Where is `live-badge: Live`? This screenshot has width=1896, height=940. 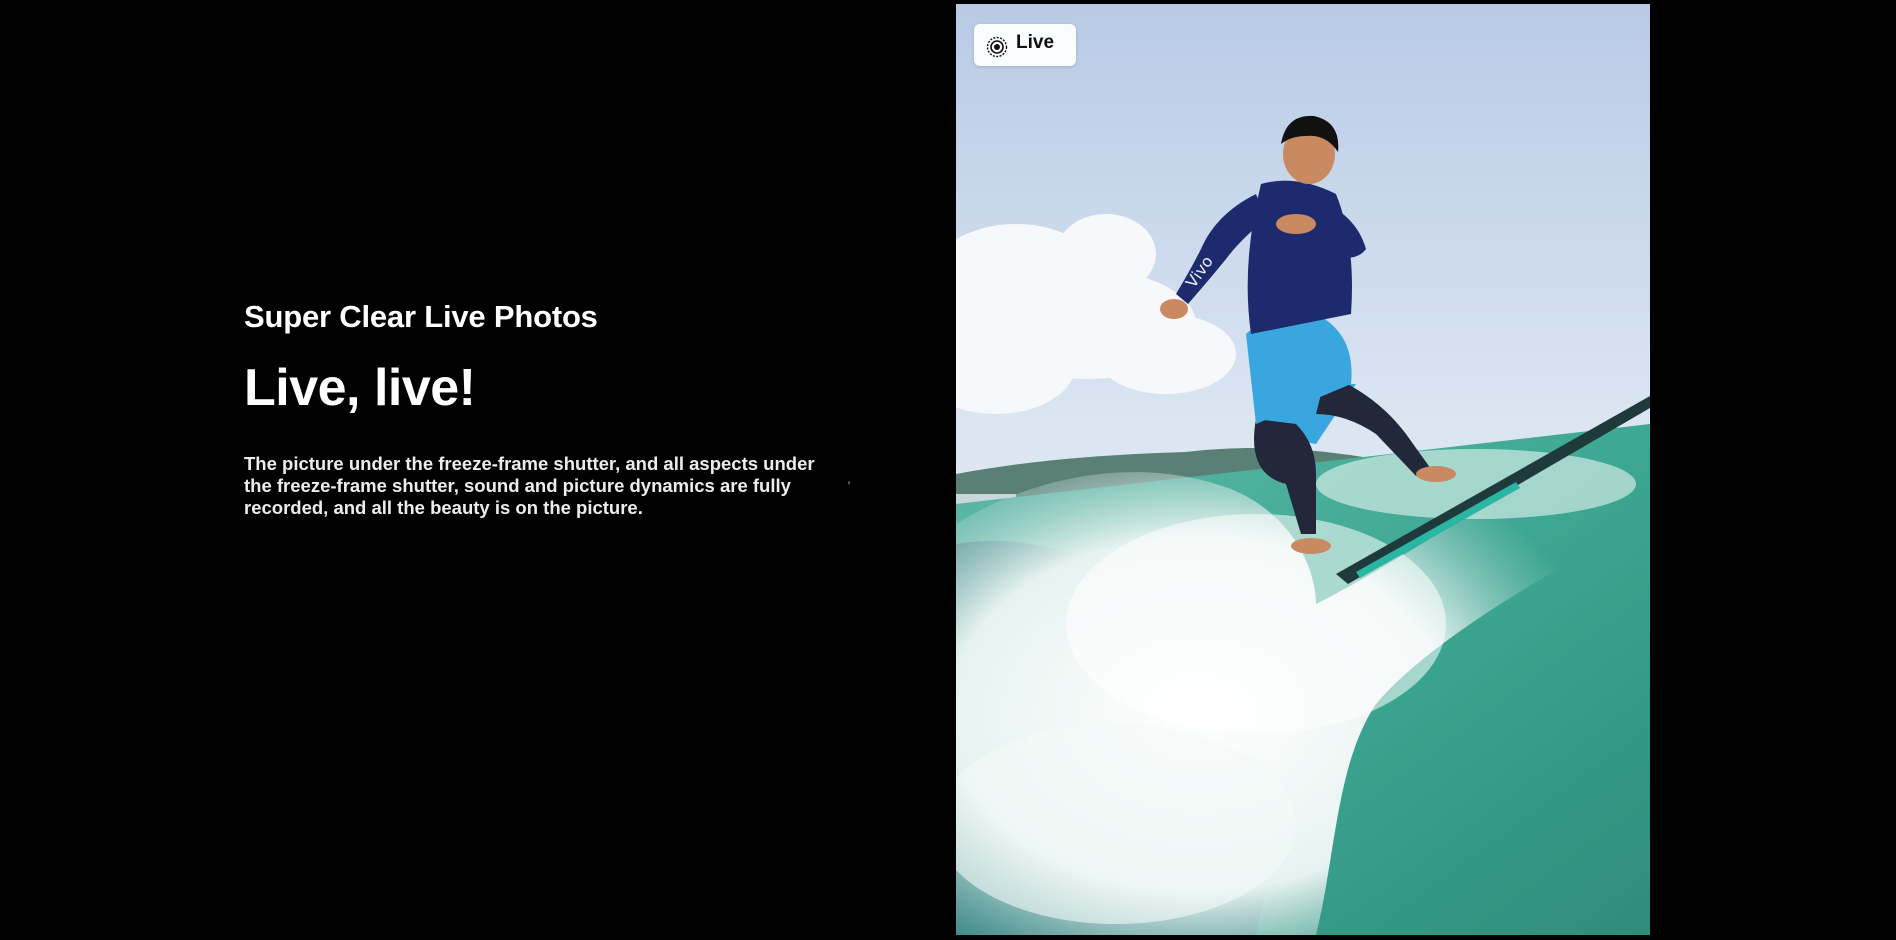
live-badge: Live is located at coordinates (1025, 45).